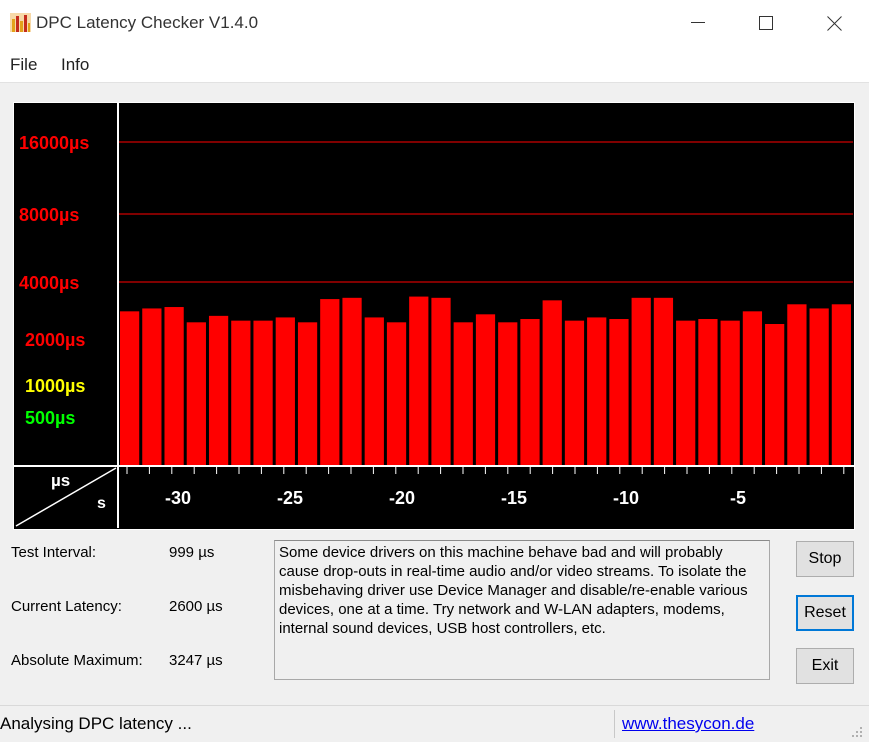  What do you see at coordinates (55, 340) in the screenshot?
I see `y-tick-label: 2000µs` at bounding box center [55, 340].